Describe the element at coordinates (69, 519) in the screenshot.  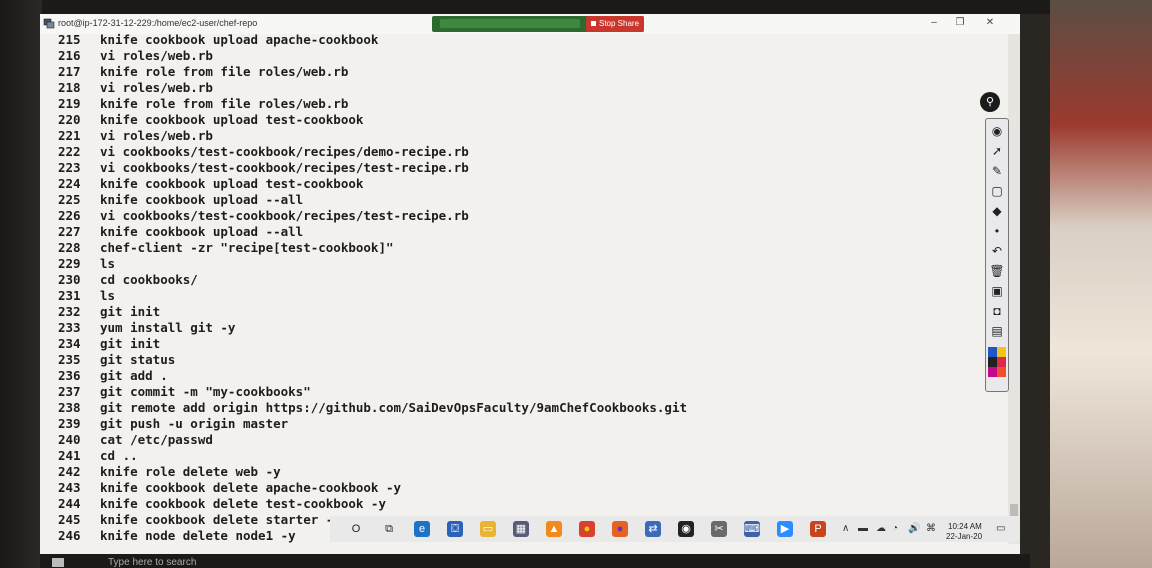
I see `history-number: 245` at that location.